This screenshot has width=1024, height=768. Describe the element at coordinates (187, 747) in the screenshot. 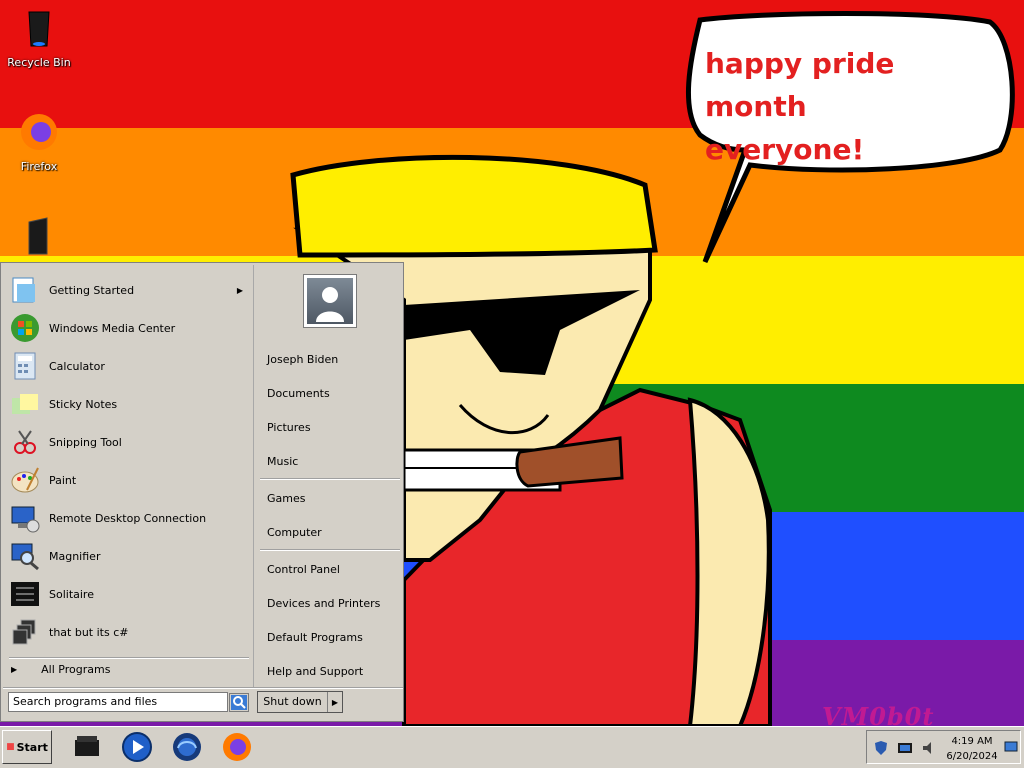

I see `internet-explorer-icon` at that location.